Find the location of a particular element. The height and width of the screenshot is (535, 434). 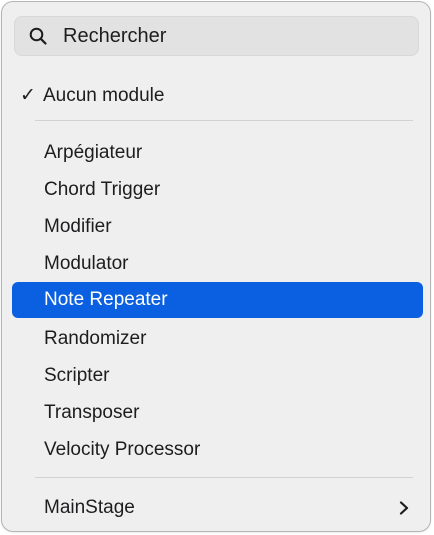

menu-item-label: Chord Trigger is located at coordinates (102, 189).